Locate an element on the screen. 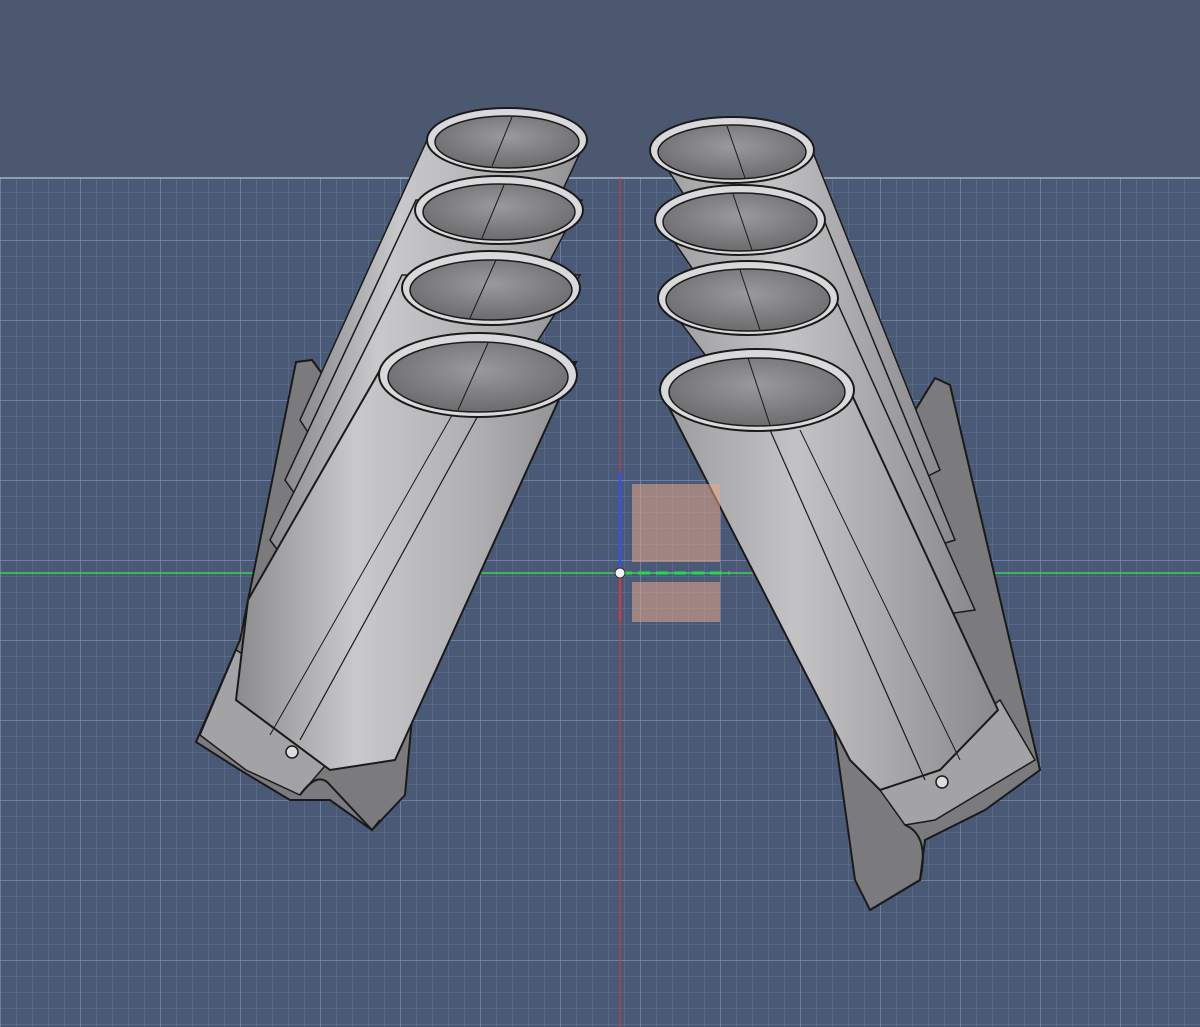  left-tube-4-opening is located at coordinates (478, 377).